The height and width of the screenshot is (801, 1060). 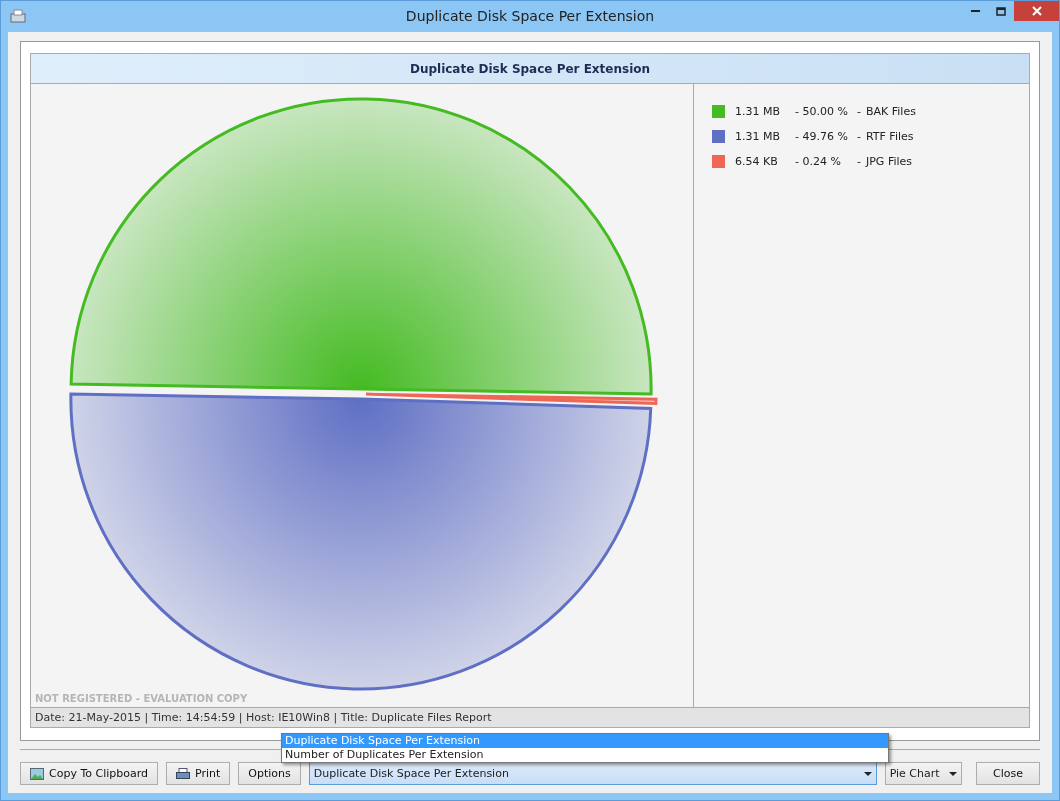 What do you see at coordinates (1001, 11) in the screenshot?
I see `maximize-icon` at bounding box center [1001, 11].